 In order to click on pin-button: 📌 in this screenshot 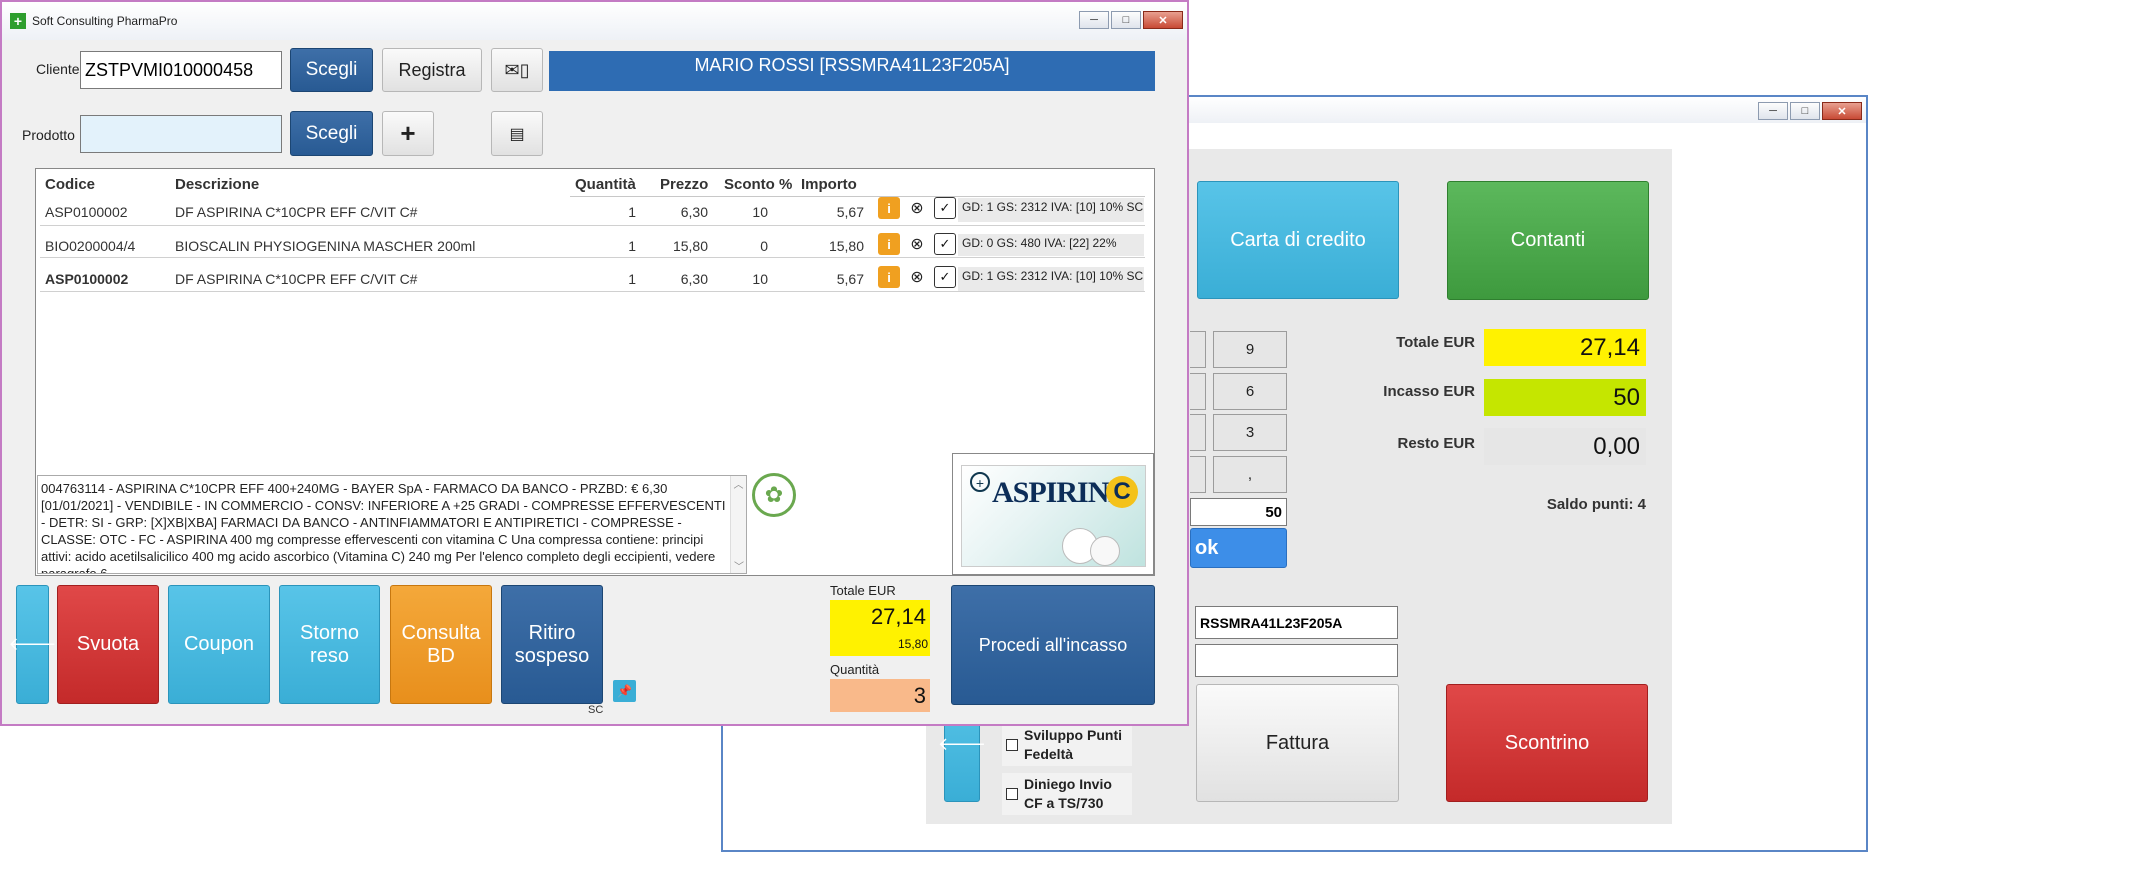, I will do `click(624, 691)`.